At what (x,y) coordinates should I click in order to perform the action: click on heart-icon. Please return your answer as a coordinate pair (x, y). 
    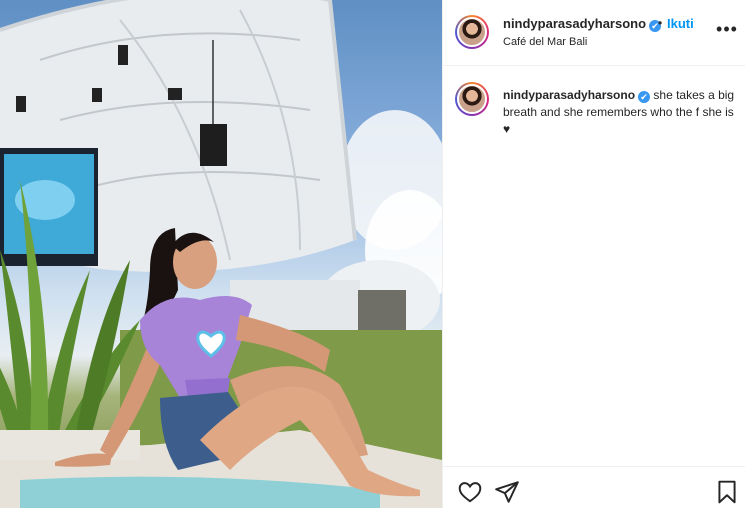
    Looking at the image, I should click on (470, 492).